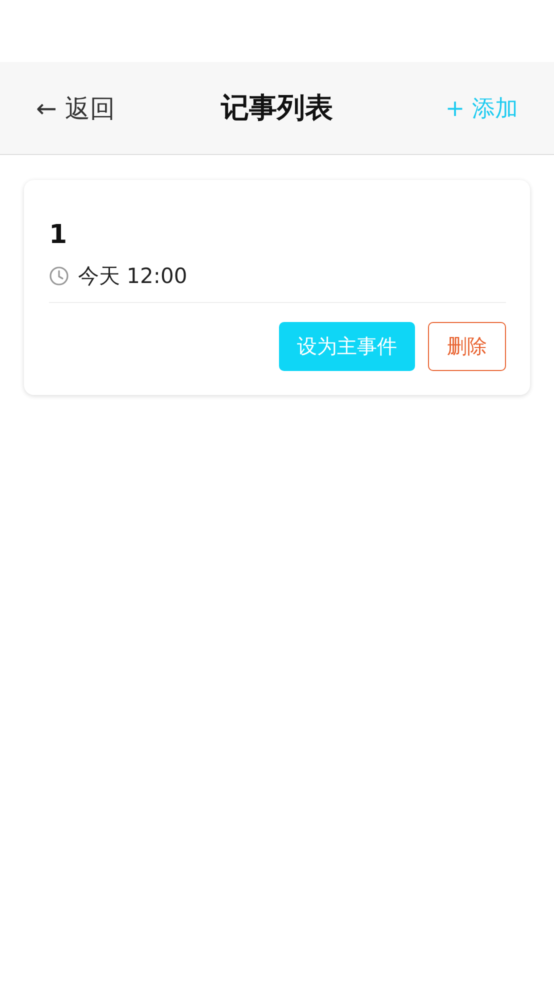  Describe the element at coordinates (277, 108) in the screenshot. I see `page-title: 记事列表` at that location.